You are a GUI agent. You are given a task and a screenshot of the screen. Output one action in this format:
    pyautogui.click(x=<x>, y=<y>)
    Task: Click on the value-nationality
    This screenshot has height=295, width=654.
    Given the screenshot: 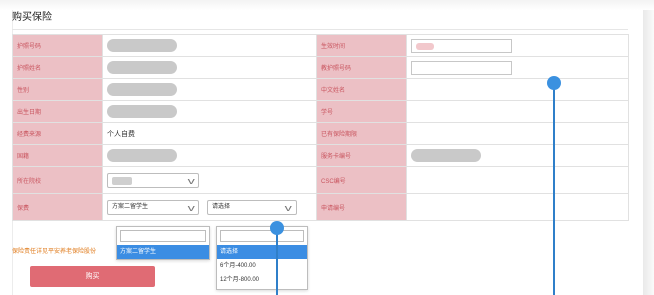 What is the action you would take?
    pyautogui.click(x=209, y=155)
    